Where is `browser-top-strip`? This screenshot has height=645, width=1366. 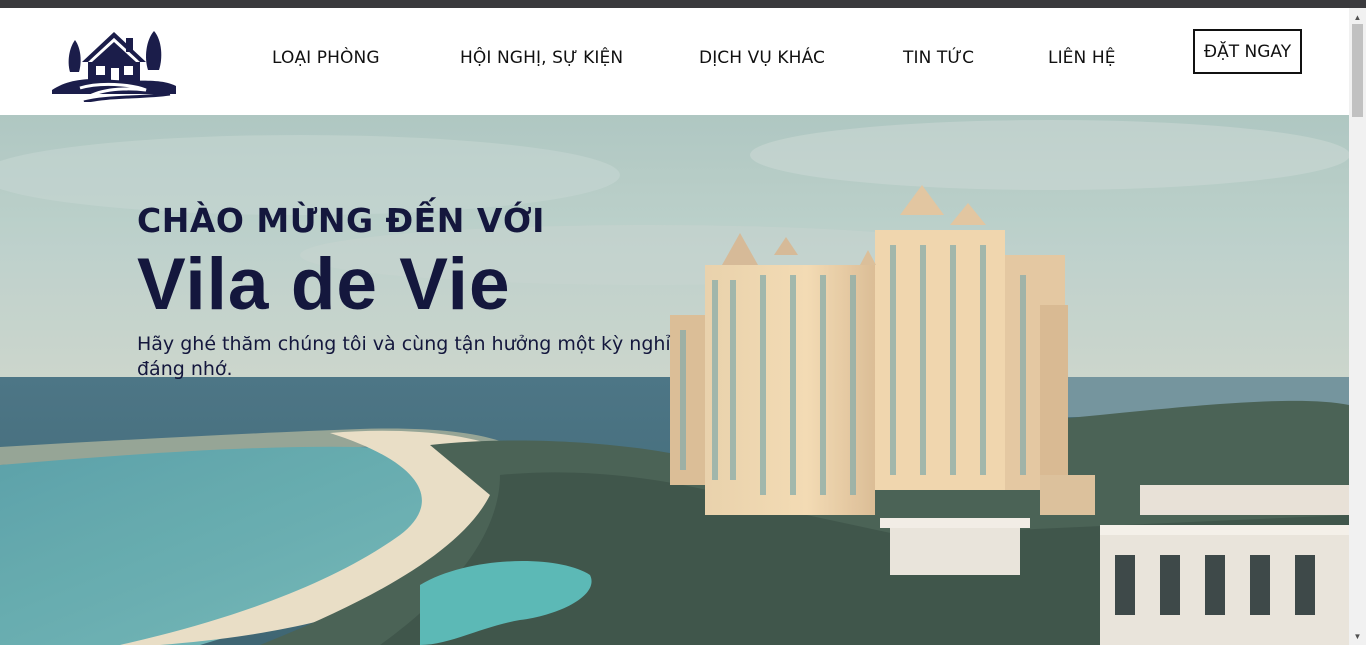
browser-top-strip is located at coordinates (683, 4).